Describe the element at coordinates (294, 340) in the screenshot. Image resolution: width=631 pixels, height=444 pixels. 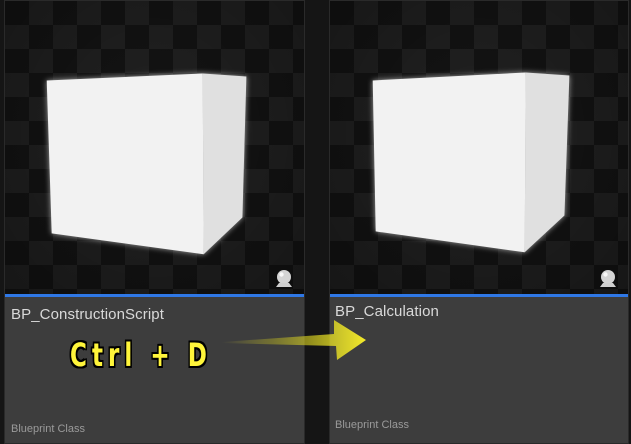
I see `right-arrow-icon` at that location.